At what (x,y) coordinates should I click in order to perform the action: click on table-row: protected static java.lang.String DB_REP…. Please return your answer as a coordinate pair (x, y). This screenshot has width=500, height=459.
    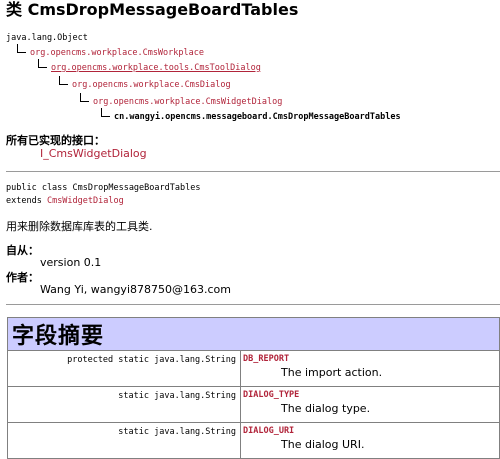
    Looking at the image, I should click on (253, 368).